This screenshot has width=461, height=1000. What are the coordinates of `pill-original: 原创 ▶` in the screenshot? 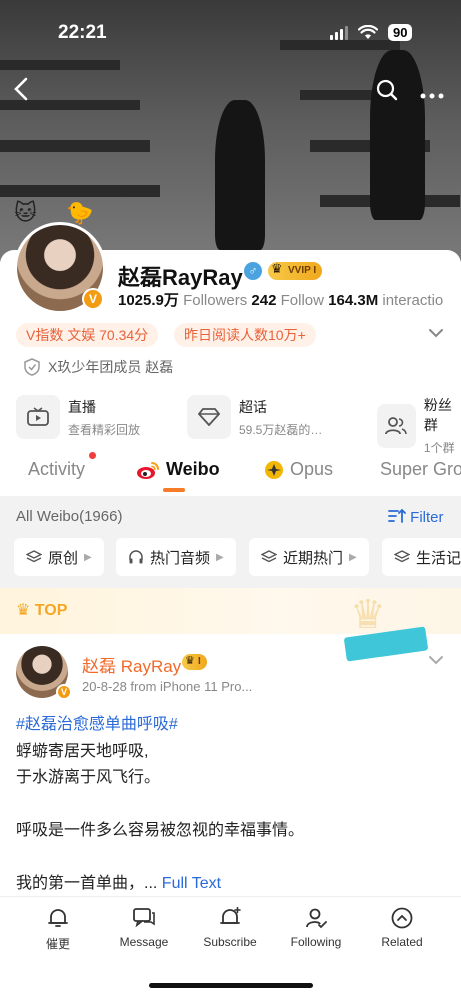 It's located at (59, 557).